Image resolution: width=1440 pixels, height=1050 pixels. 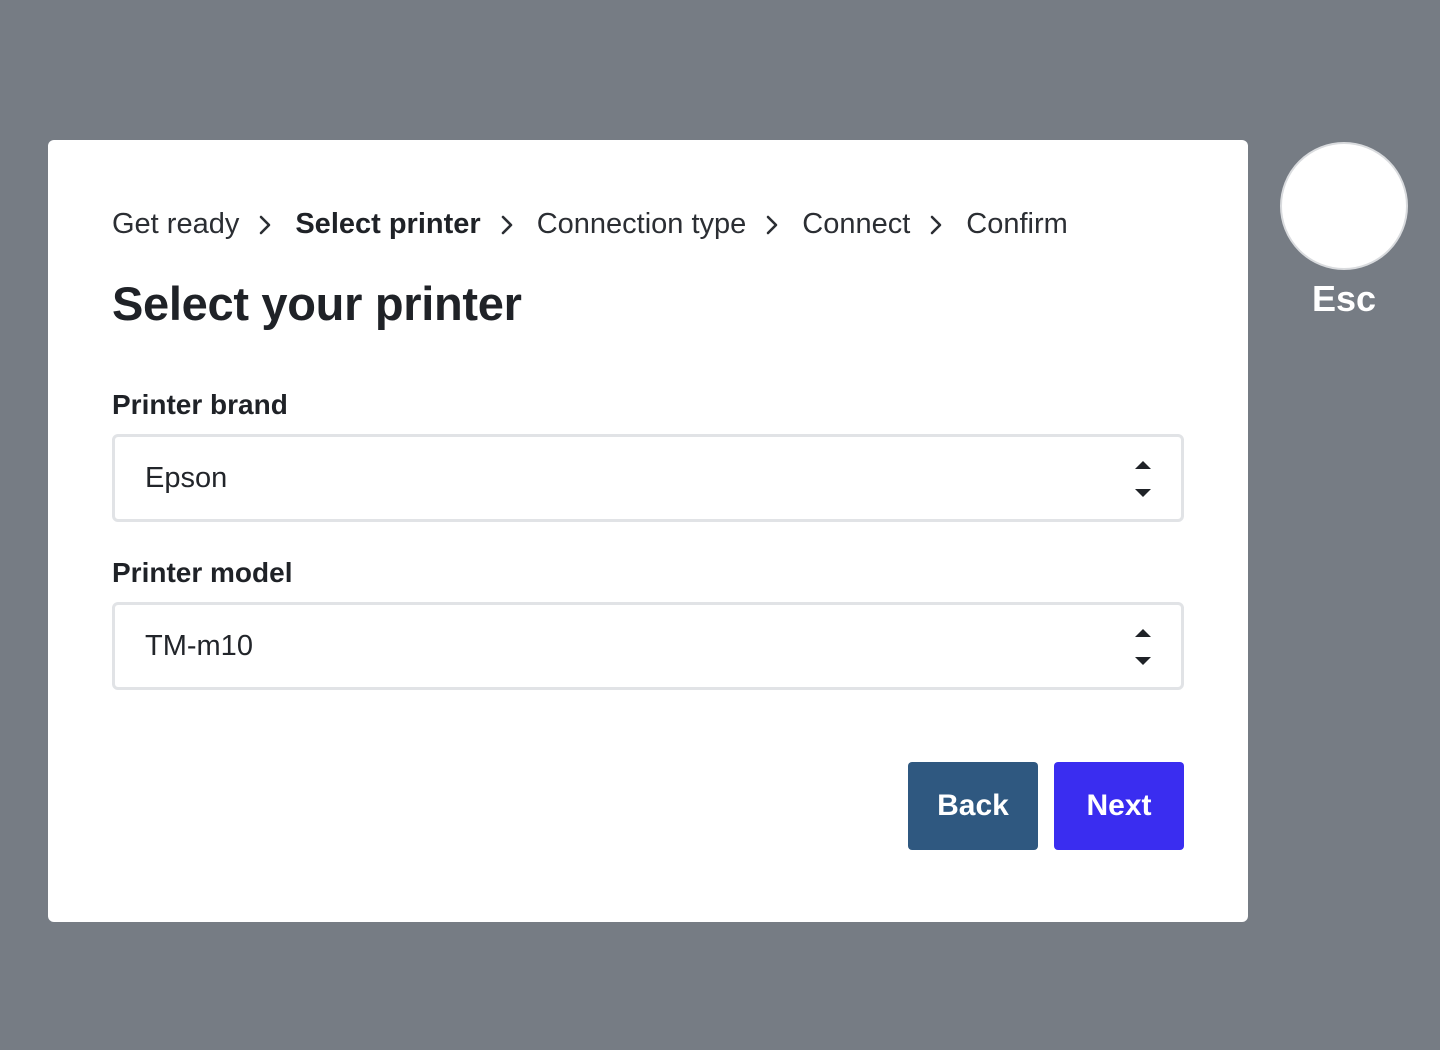 I want to click on escape-control: Esc, so click(x=1344, y=231).